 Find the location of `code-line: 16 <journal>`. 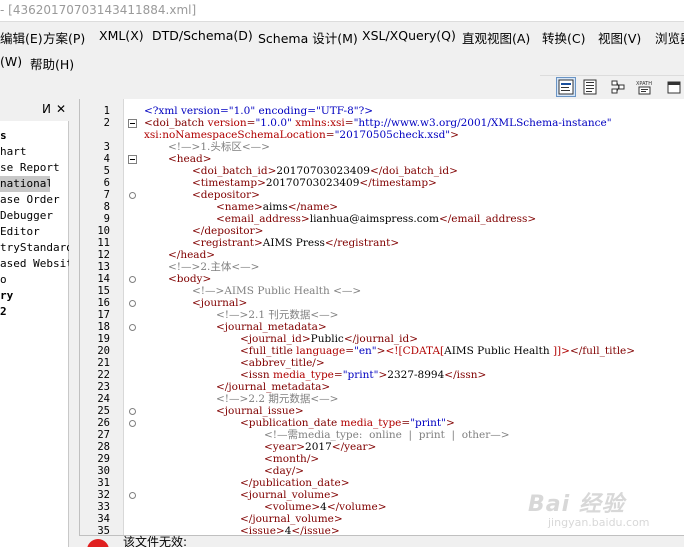

code-line: 16 <journal> is located at coordinates (382, 303).